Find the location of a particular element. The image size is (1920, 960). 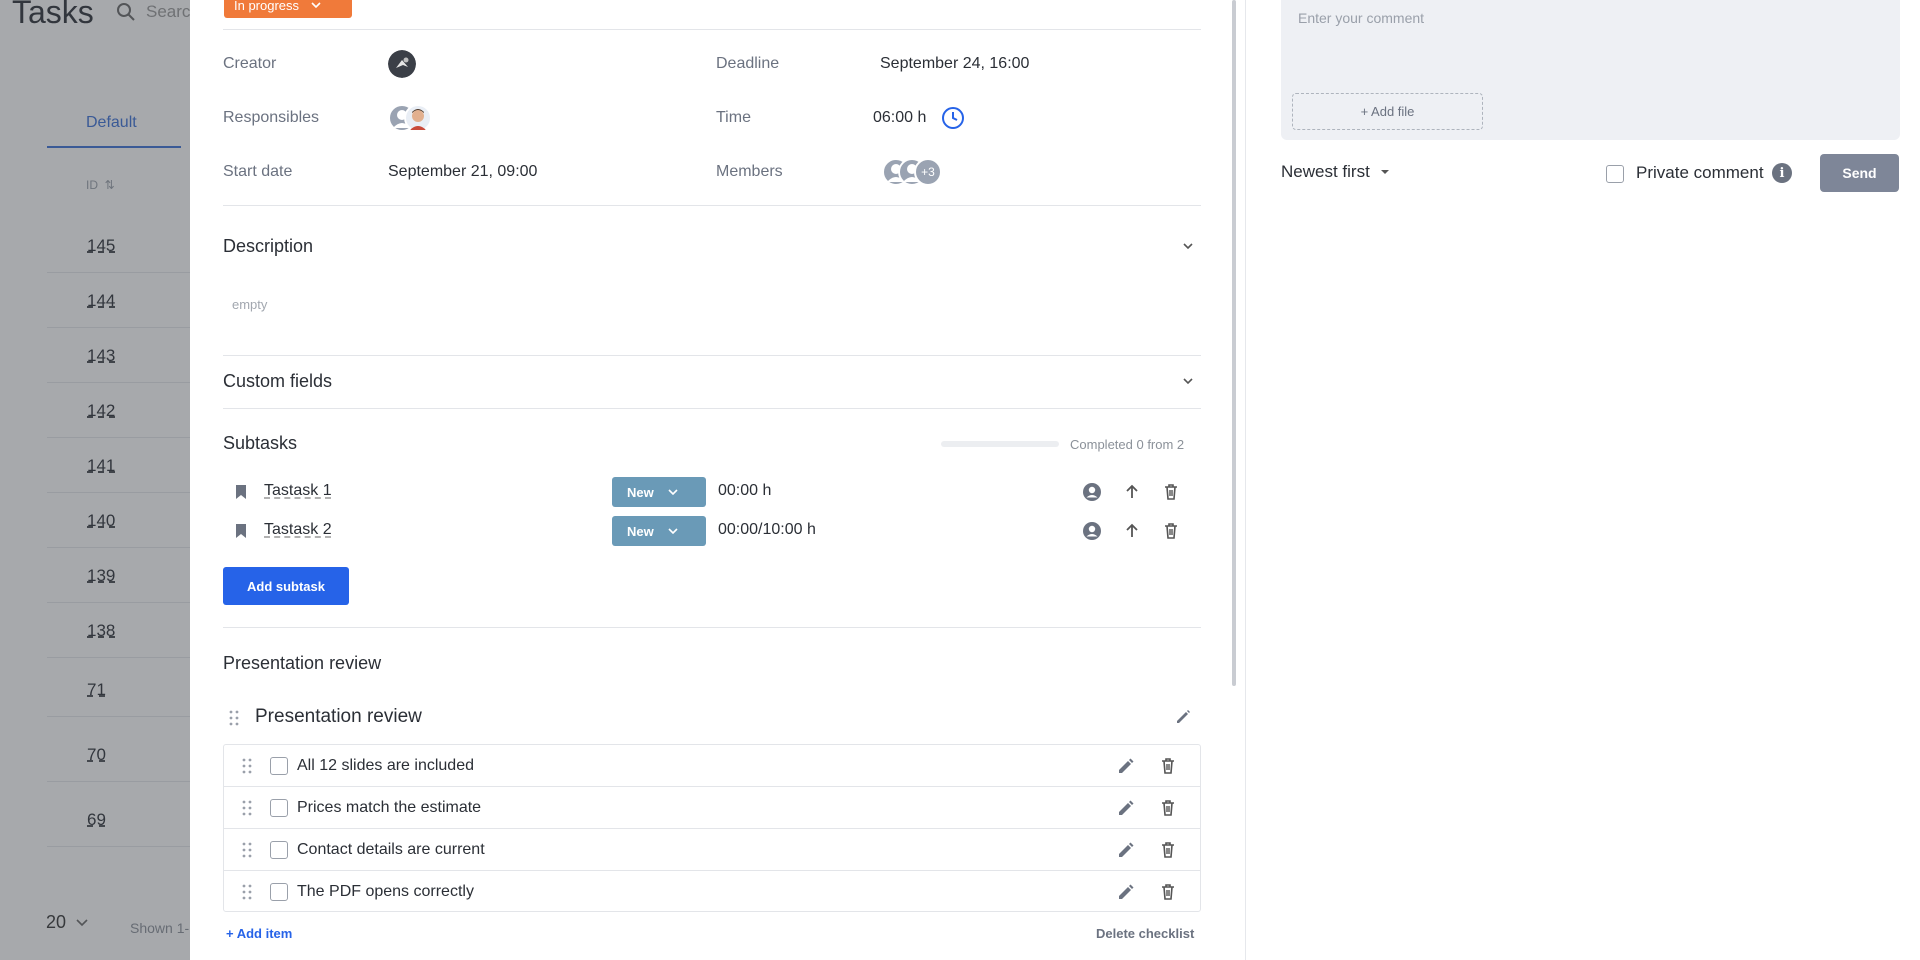

private-comment-label: Private comment is located at coordinates (1700, 172).